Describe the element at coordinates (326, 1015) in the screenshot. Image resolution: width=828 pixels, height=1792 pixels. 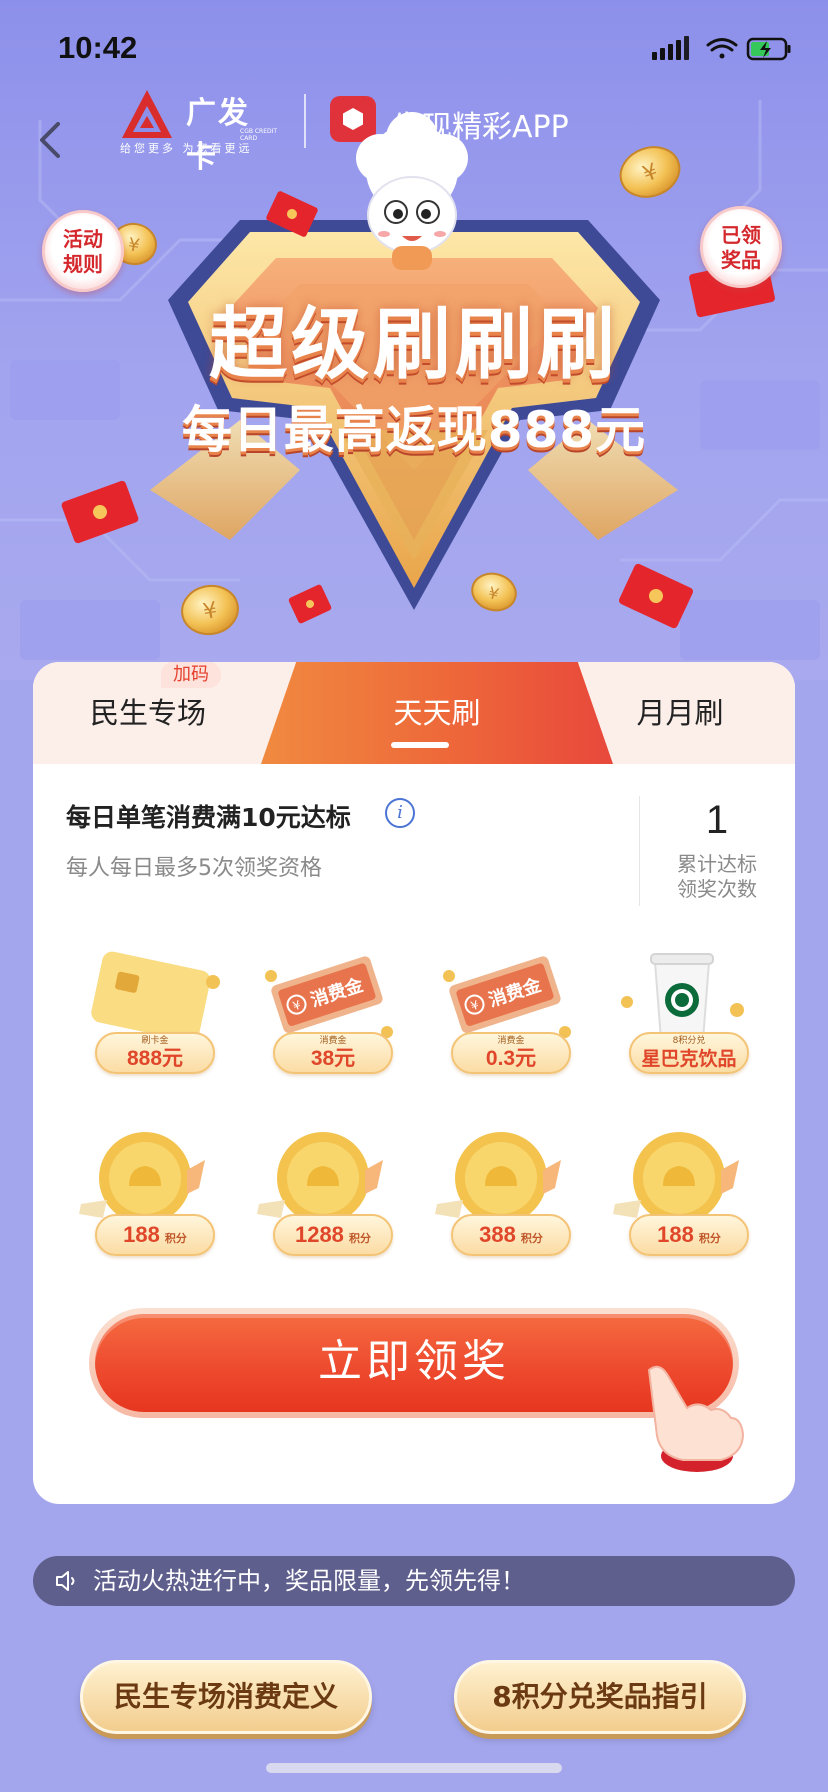
I see `prize-voucher-38: ¥ 消费金 消费金 38元` at that location.